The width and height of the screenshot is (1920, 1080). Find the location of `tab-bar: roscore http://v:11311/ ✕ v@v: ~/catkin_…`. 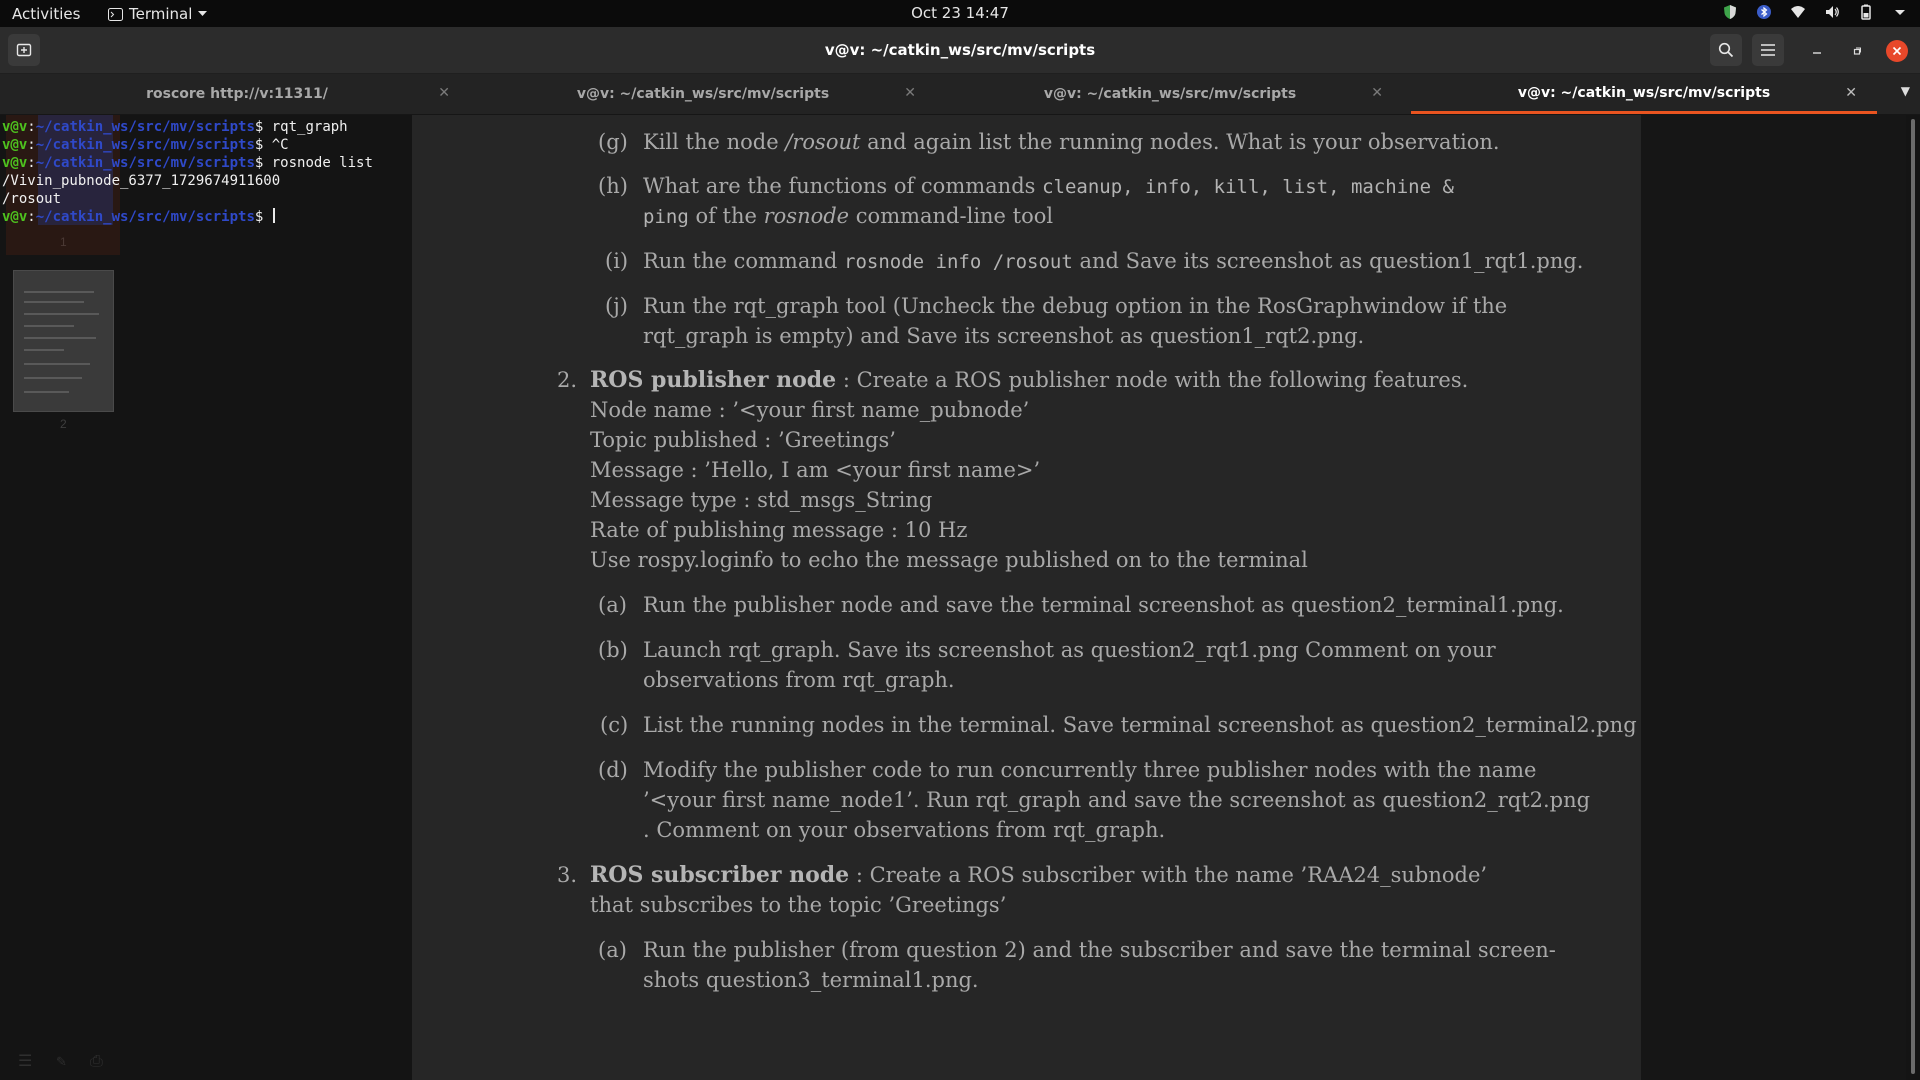

tab-bar: roscore http://v:11311/ ✕ v@v: ~/catkin_… is located at coordinates (960, 94).